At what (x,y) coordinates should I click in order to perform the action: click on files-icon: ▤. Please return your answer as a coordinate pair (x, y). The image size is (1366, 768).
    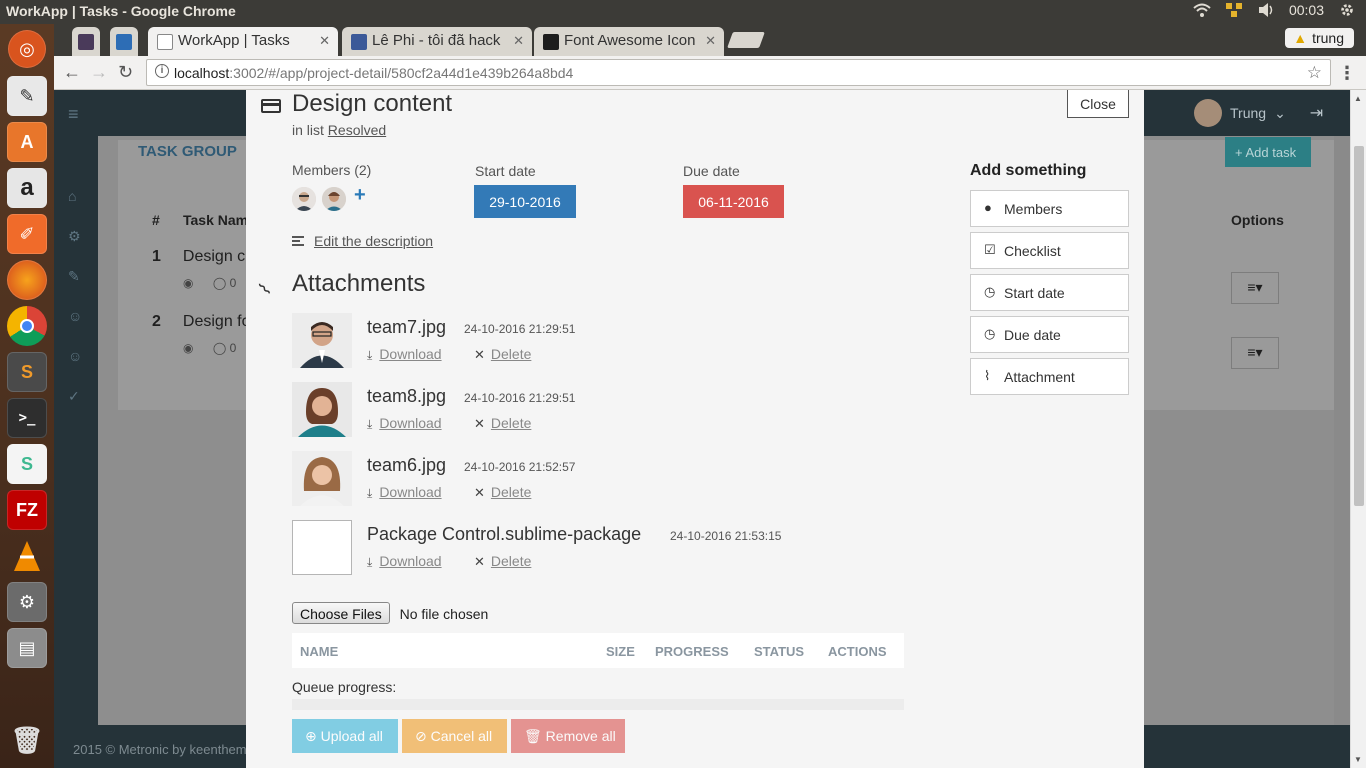
    Looking at the image, I should click on (27, 648).